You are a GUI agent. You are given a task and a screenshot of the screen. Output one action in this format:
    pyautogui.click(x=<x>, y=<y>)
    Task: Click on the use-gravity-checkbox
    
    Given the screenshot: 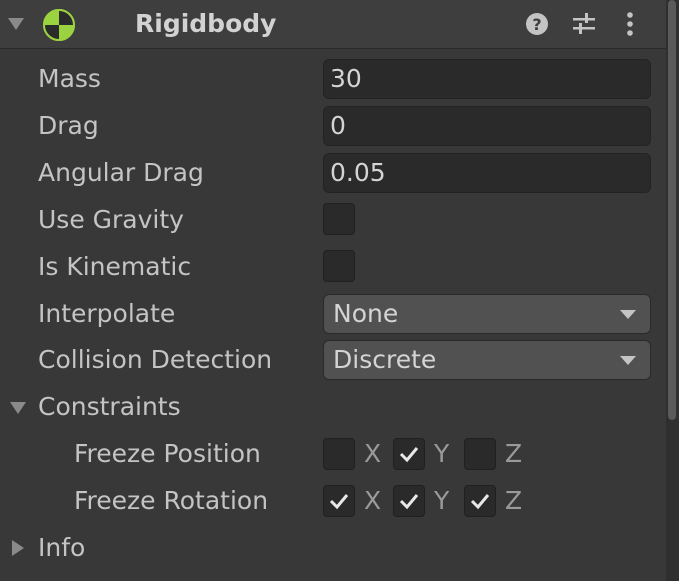 What is the action you would take?
    pyautogui.click(x=339, y=219)
    